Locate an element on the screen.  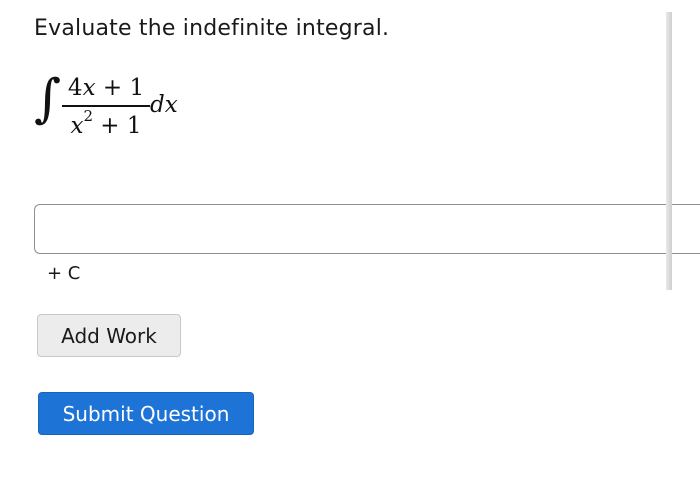
numerator-rest: + 1 is located at coordinates (120, 88).